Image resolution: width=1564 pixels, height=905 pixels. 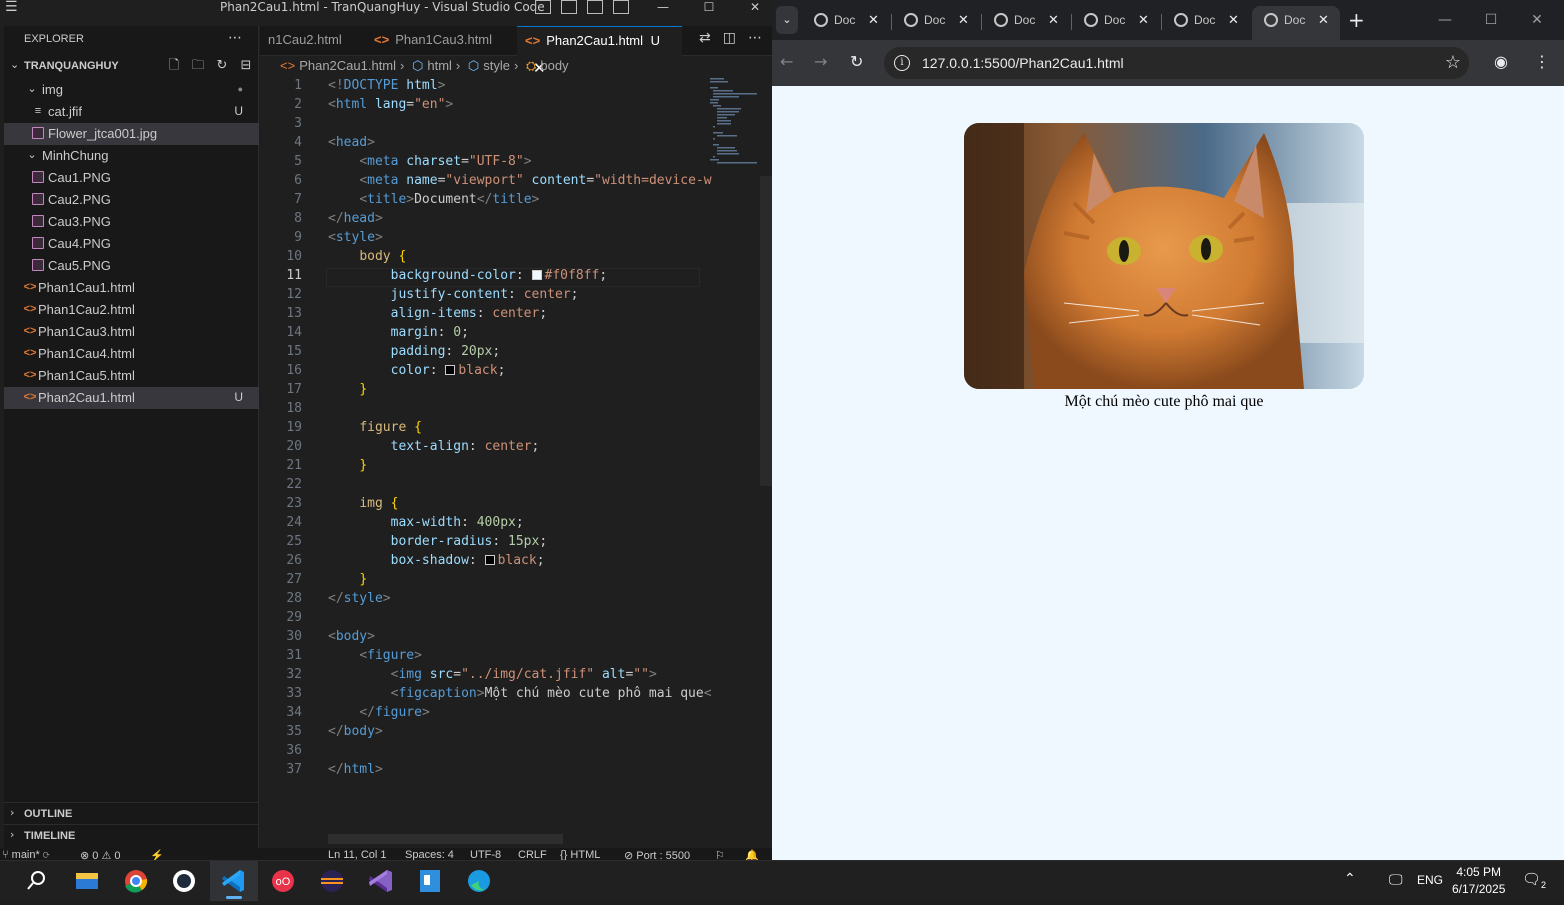 What do you see at coordinates (1501, 62) in the screenshot?
I see `profile-icon: ◉` at bounding box center [1501, 62].